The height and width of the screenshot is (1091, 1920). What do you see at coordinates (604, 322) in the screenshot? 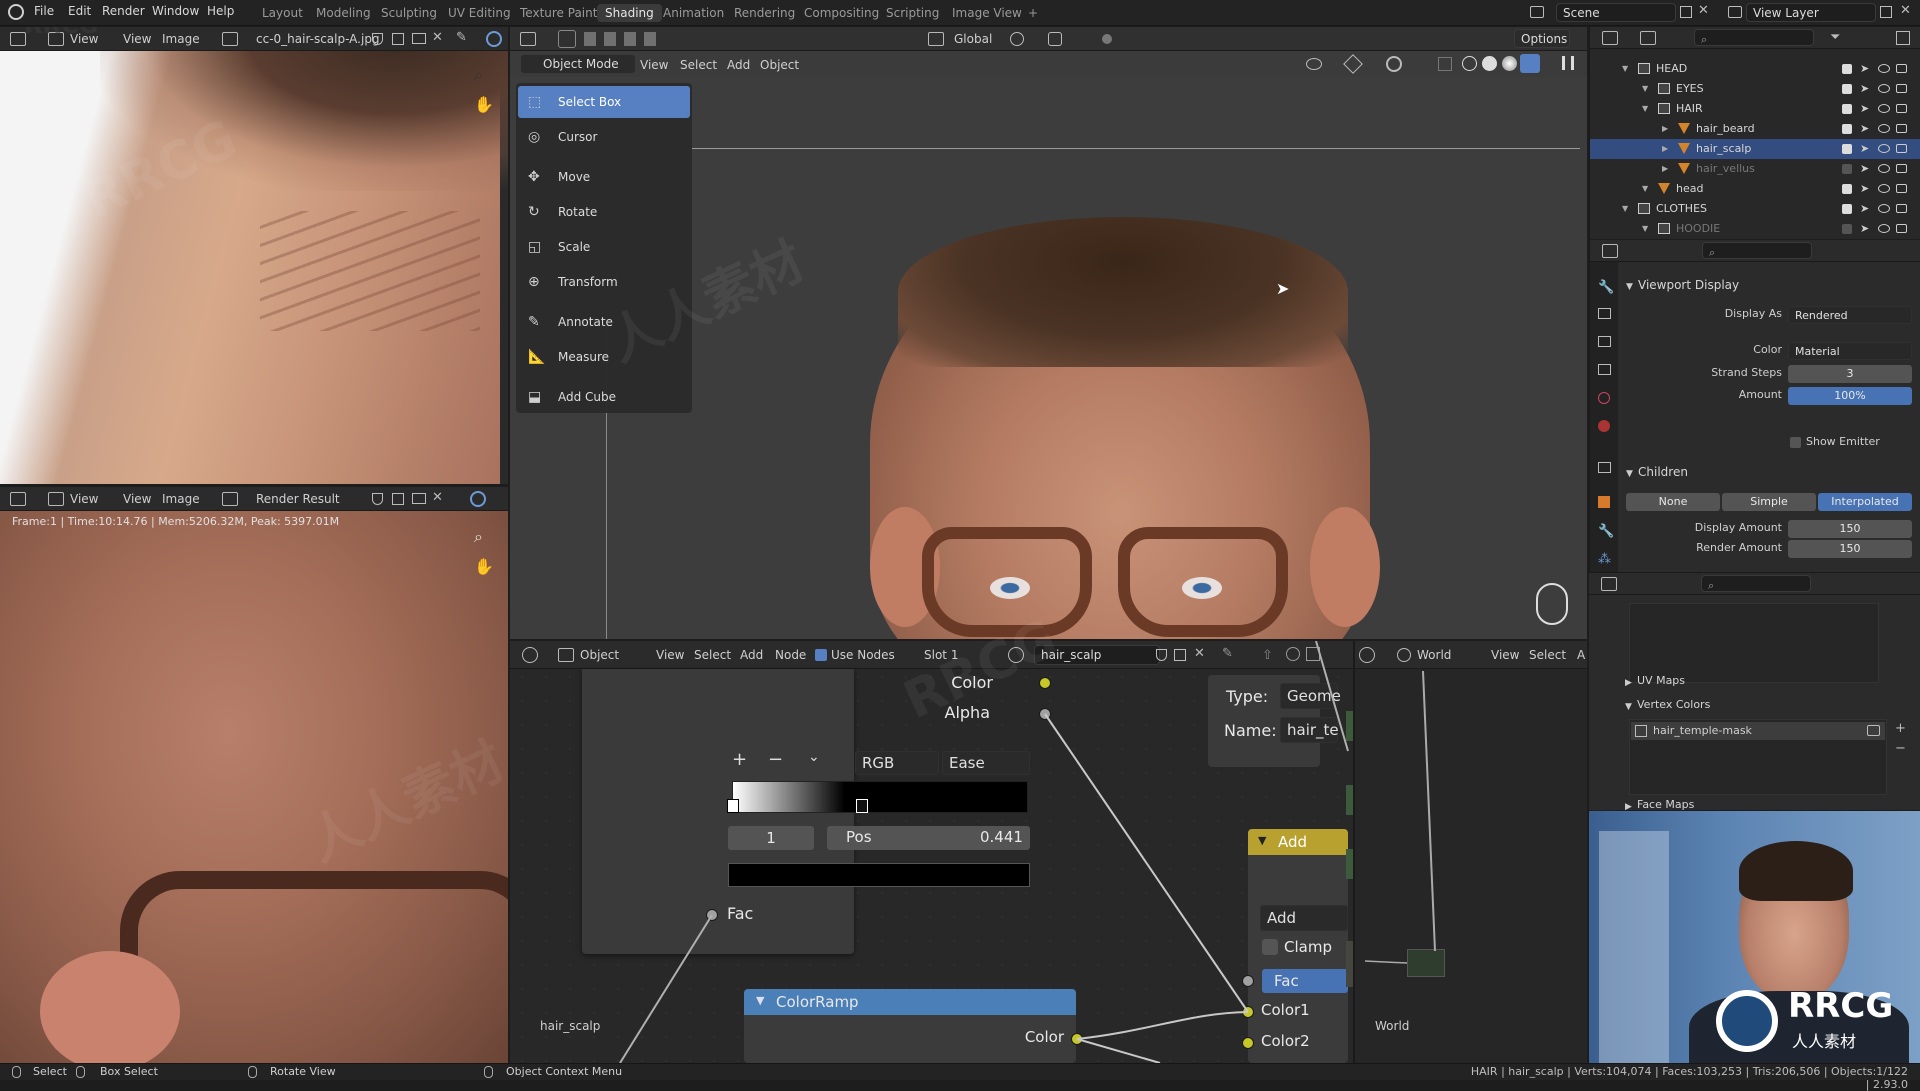
I see `tool-annotate: ✎ Annotate` at bounding box center [604, 322].